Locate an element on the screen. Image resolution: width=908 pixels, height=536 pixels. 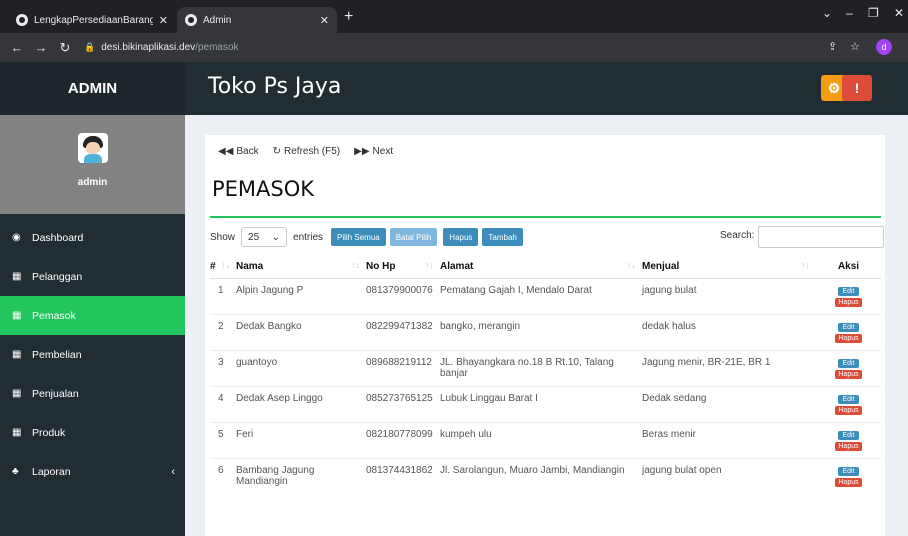
col-label: # is located at coordinates (213, 267).